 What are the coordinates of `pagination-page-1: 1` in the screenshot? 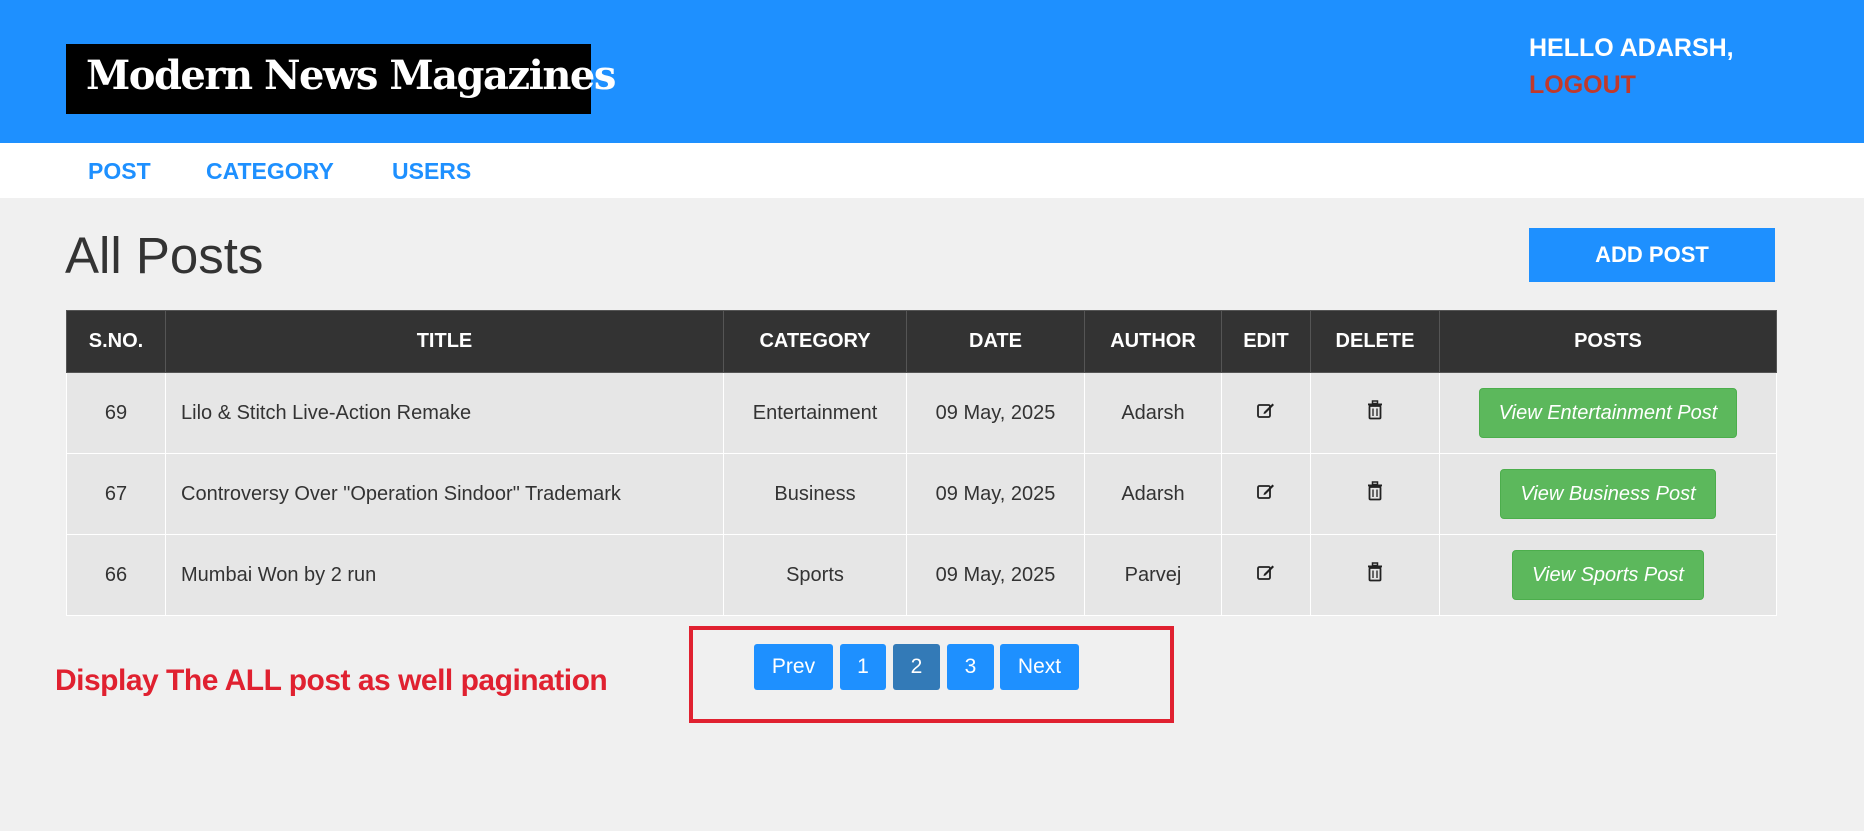 It's located at (863, 667).